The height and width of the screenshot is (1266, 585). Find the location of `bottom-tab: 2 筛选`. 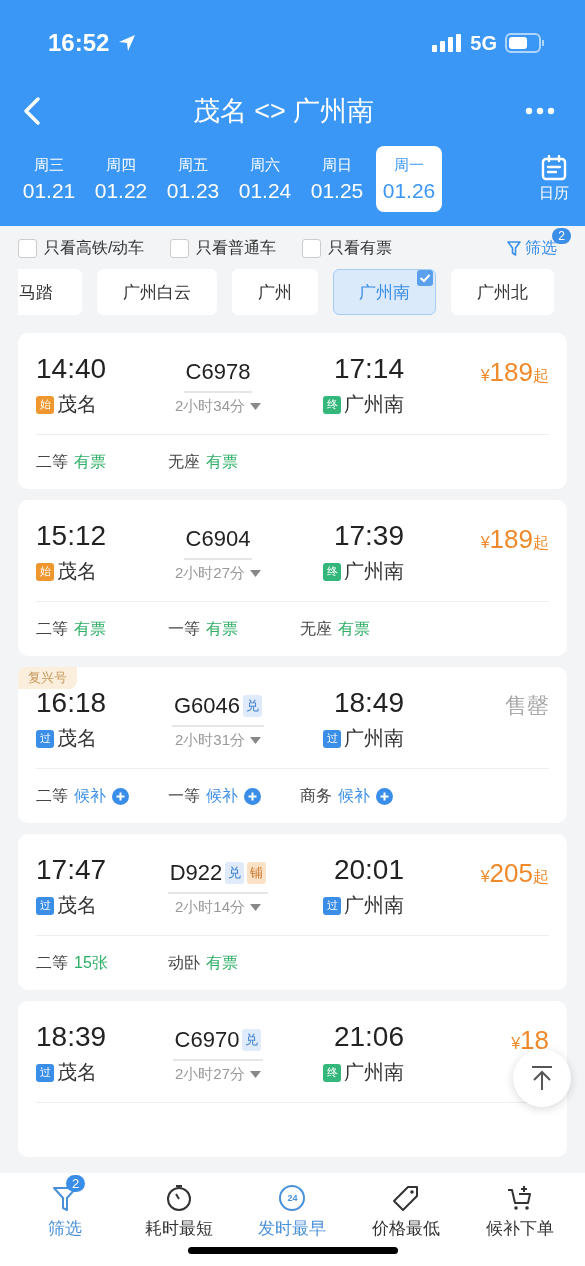

bottom-tab: 2 筛选 is located at coordinates (65, 1219).